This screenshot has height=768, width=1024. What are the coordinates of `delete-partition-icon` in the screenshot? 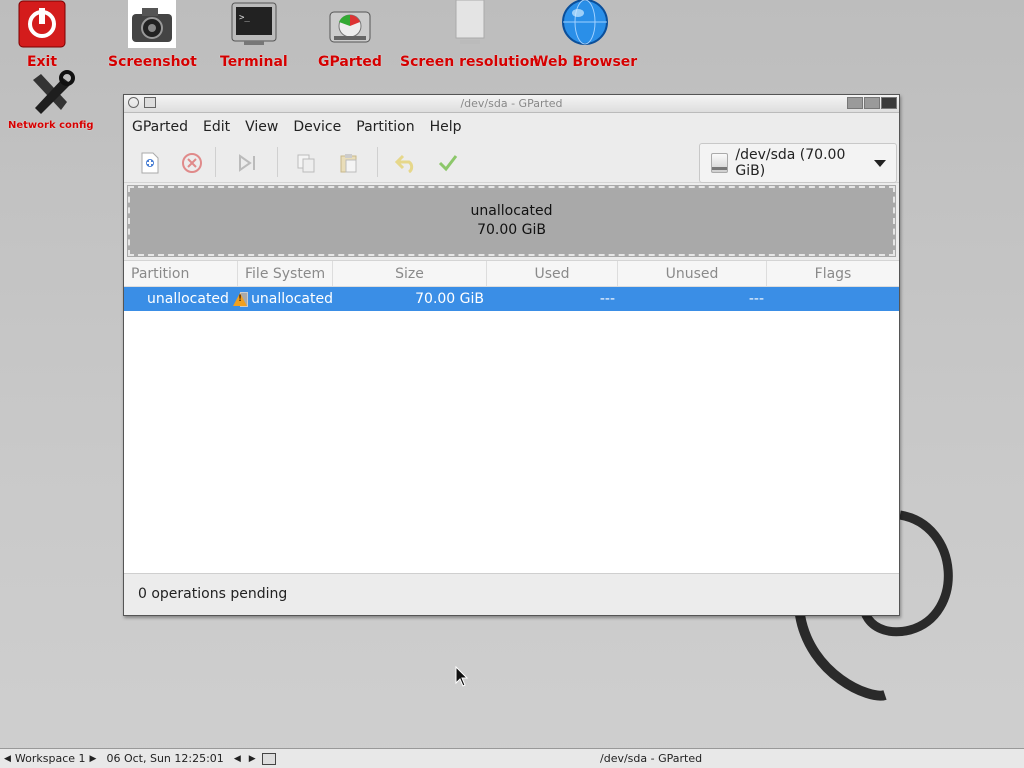 It's located at (192, 163).